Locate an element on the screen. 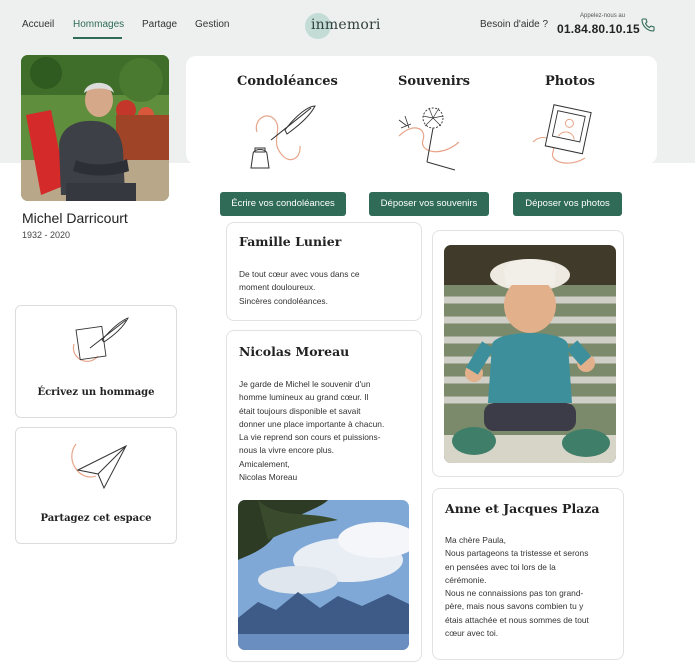 This screenshot has height=662, width=695. souvenirs-title: Souvenirs is located at coordinates (434, 81).